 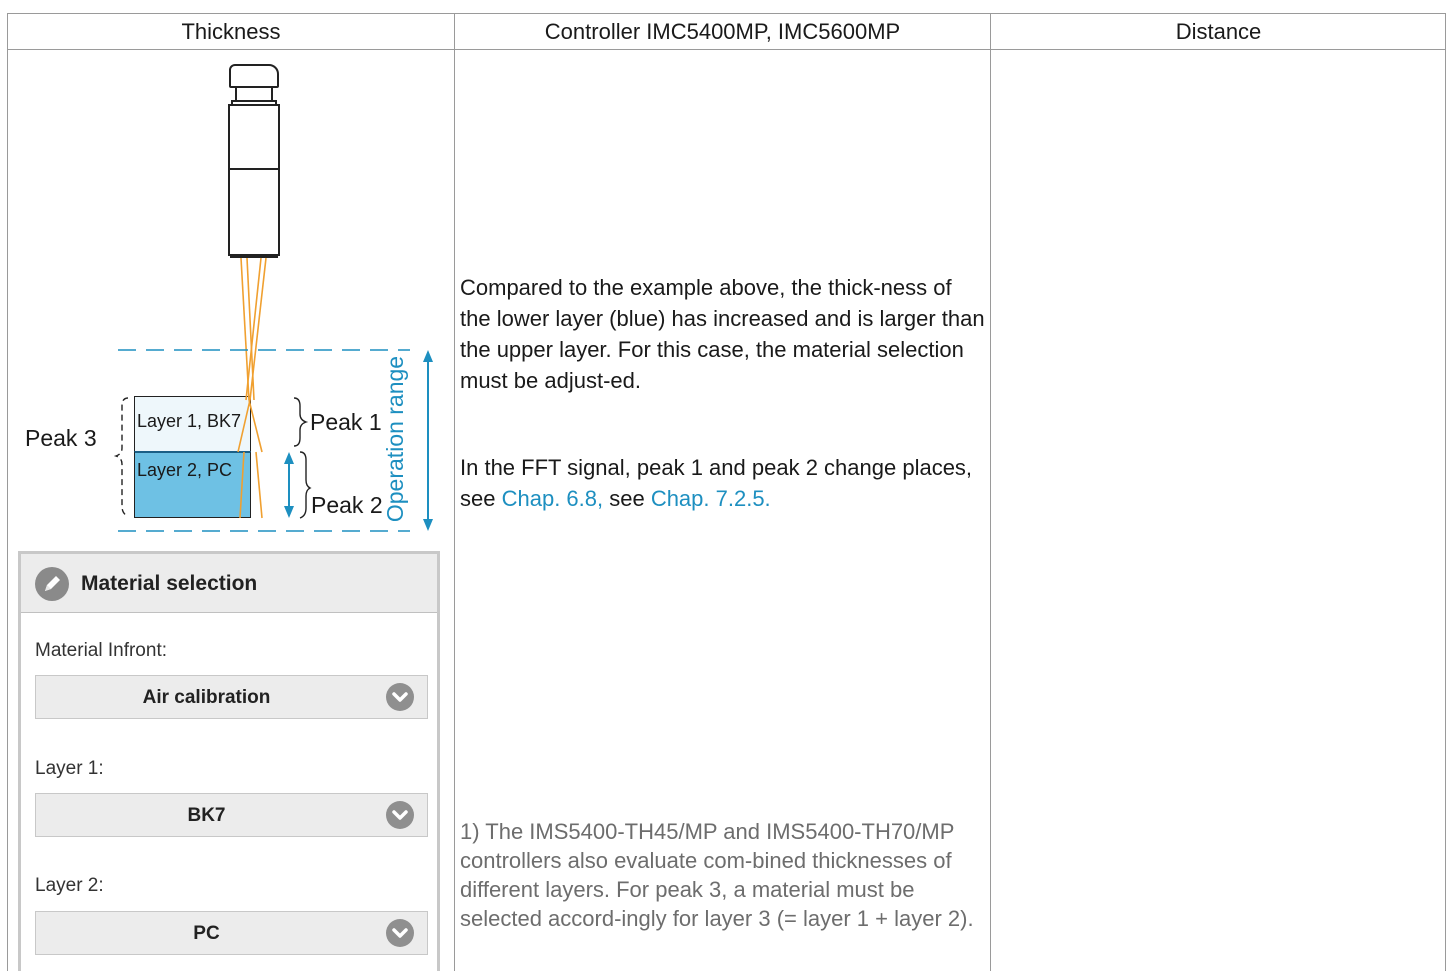 I want to click on sensor-body-lower, so click(x=254, y=212).